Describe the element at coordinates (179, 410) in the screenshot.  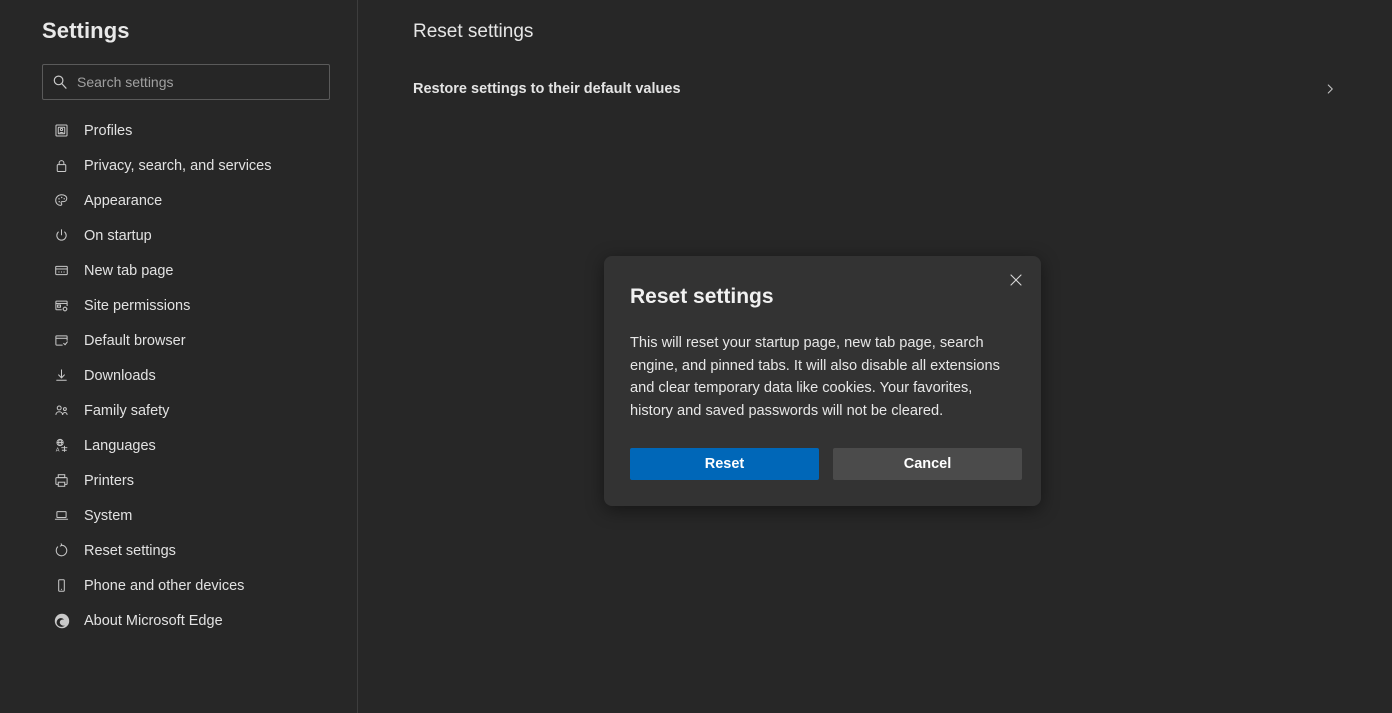
I see `sidebar-item-family-safety: Family safety` at that location.